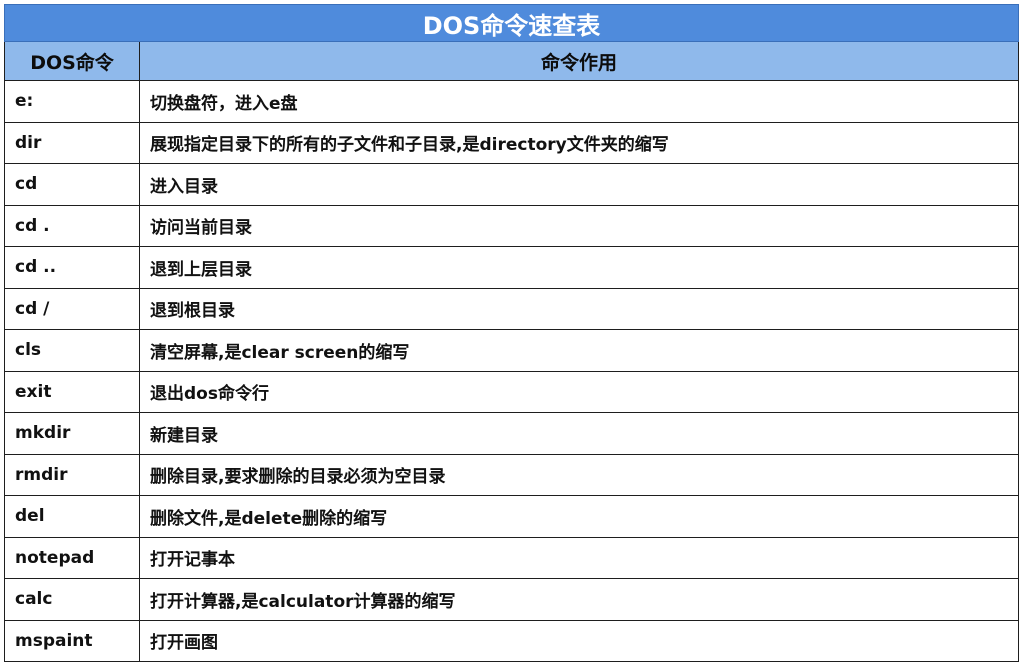 This screenshot has width=1024, height=664. What do you see at coordinates (579, 474) in the screenshot?
I see `description-cell: 删除目录,要求删除的目录必须为空目录` at bounding box center [579, 474].